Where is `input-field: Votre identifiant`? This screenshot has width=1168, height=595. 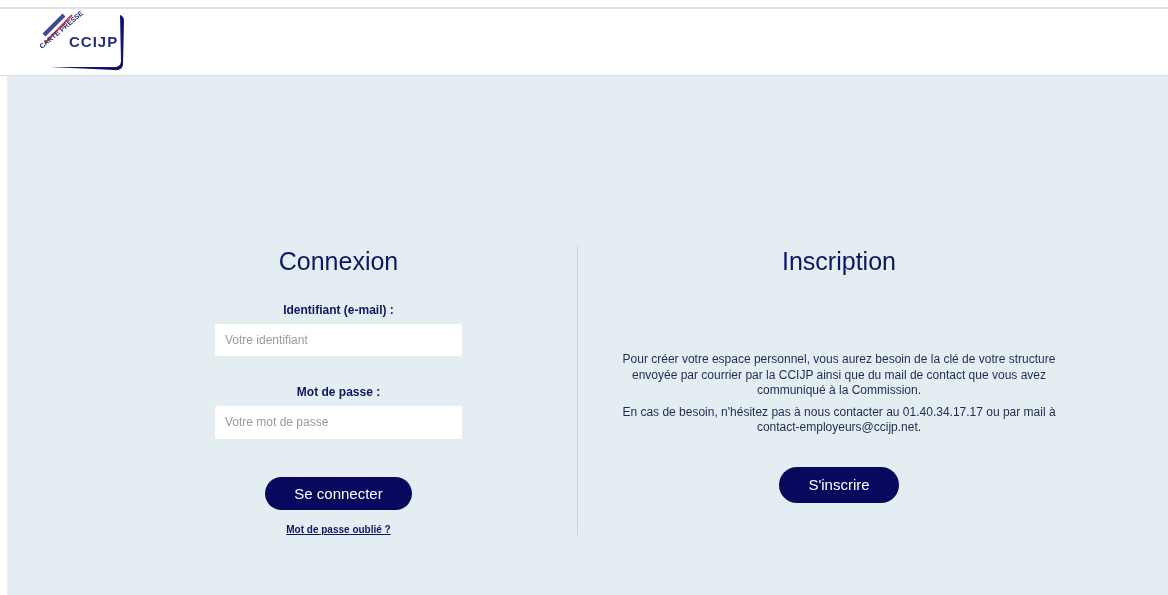
input-field: Votre identifiant is located at coordinates (338, 340).